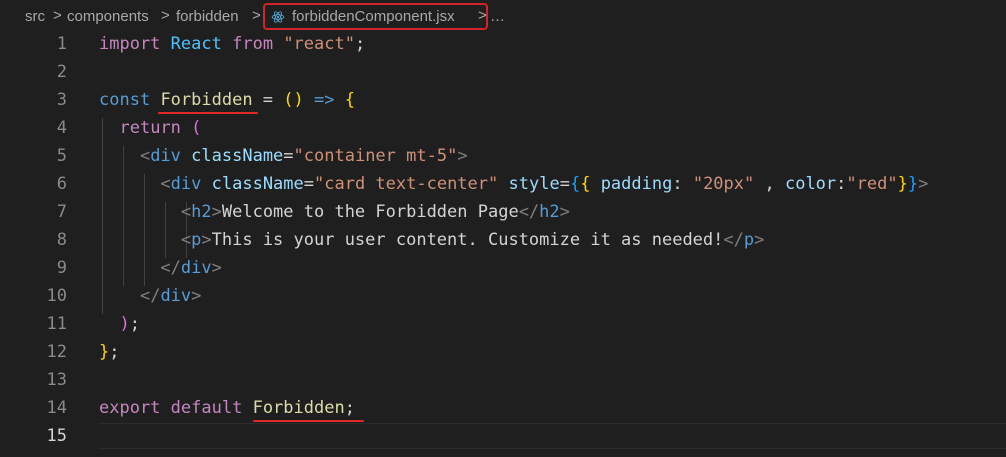  Describe the element at coordinates (108, 16) in the screenshot. I see `breadcrumb-item-components: components` at that location.